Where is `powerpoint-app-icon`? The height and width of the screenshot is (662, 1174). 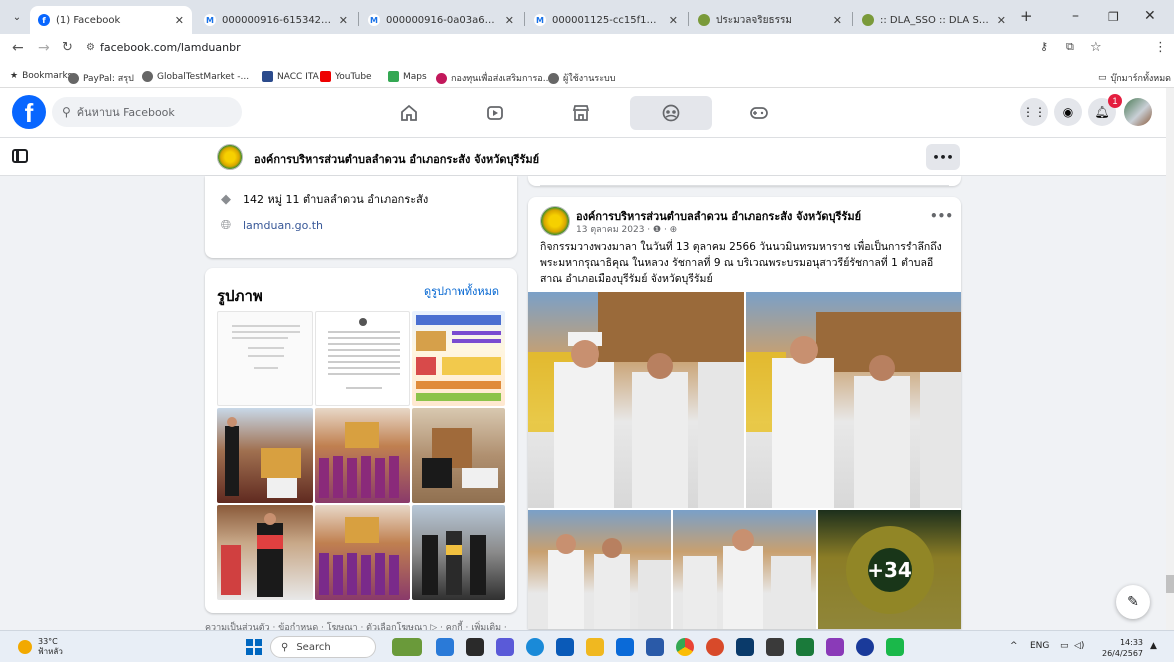
powerpoint-app-icon is located at coordinates (715, 647).